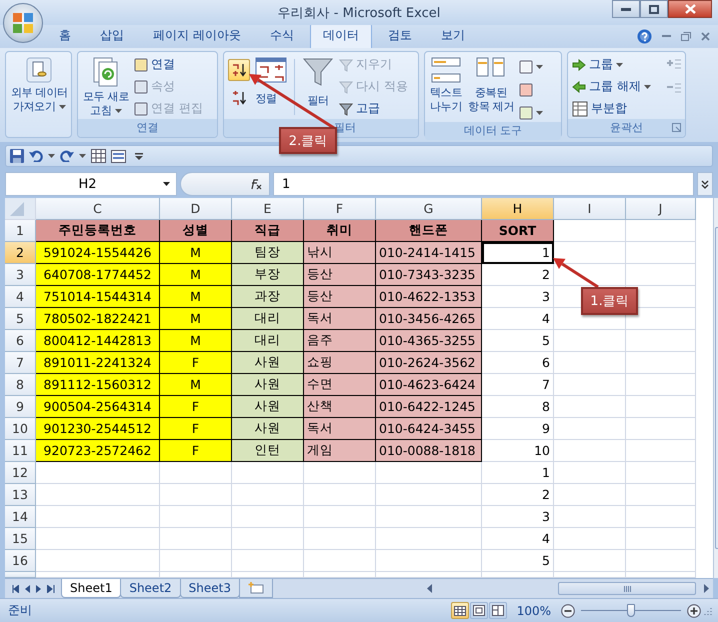 This screenshot has width=718, height=622. I want to click on scroll-left-icon, so click(429, 588).